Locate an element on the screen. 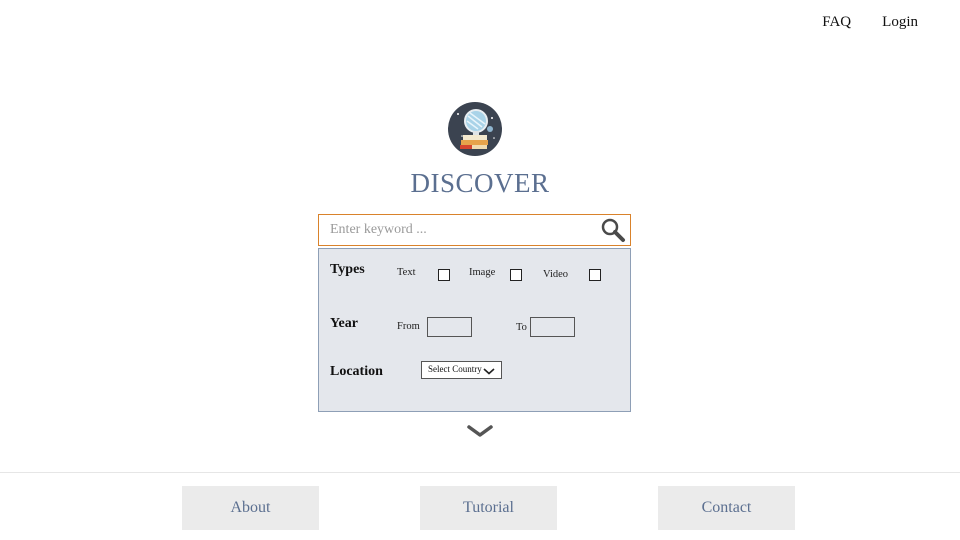 Image resolution: width=960 pixels, height=540 pixels. types-label: Types is located at coordinates (347, 269).